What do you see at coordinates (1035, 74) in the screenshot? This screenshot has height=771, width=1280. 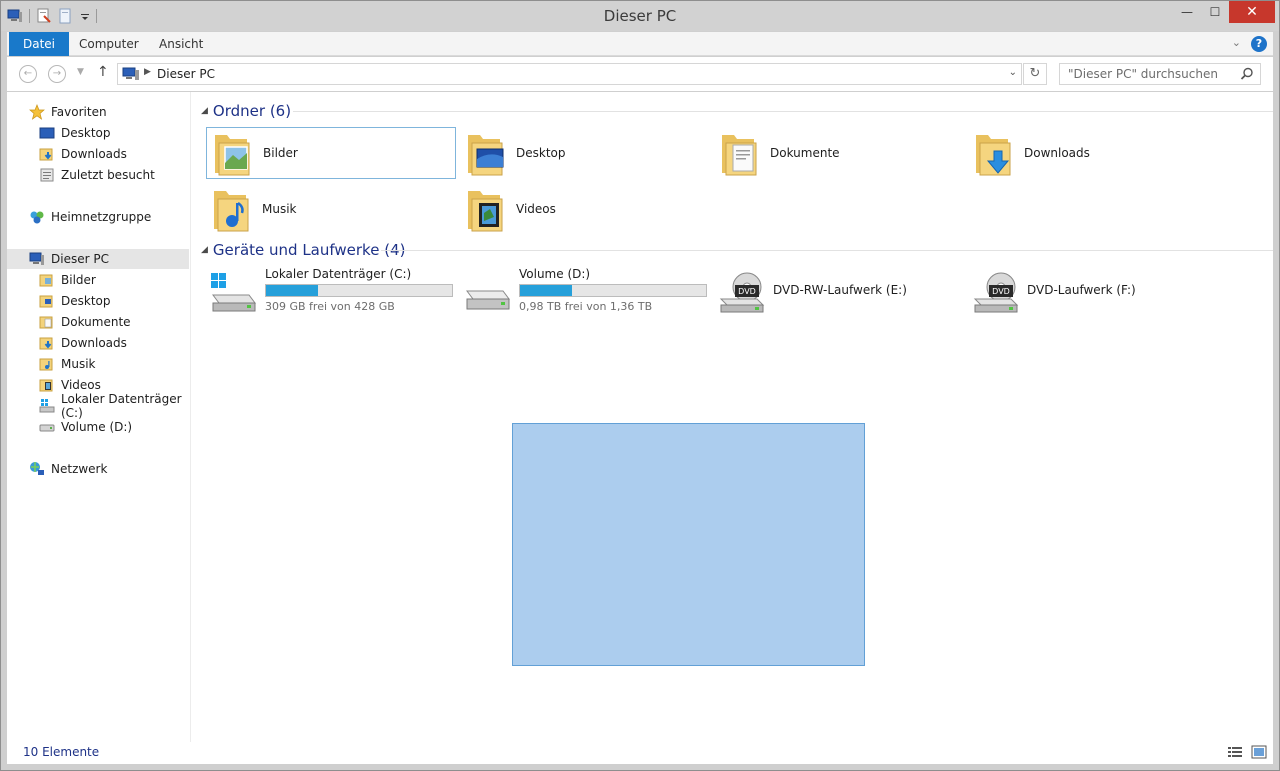 I see `refresh-button: ↻` at bounding box center [1035, 74].